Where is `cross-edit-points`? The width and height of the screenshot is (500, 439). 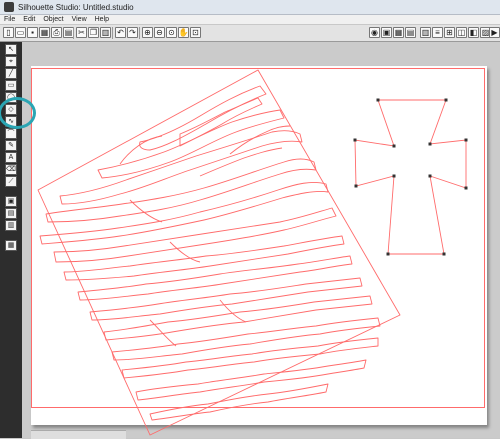
cross-edit-points is located at coordinates (410, 177).